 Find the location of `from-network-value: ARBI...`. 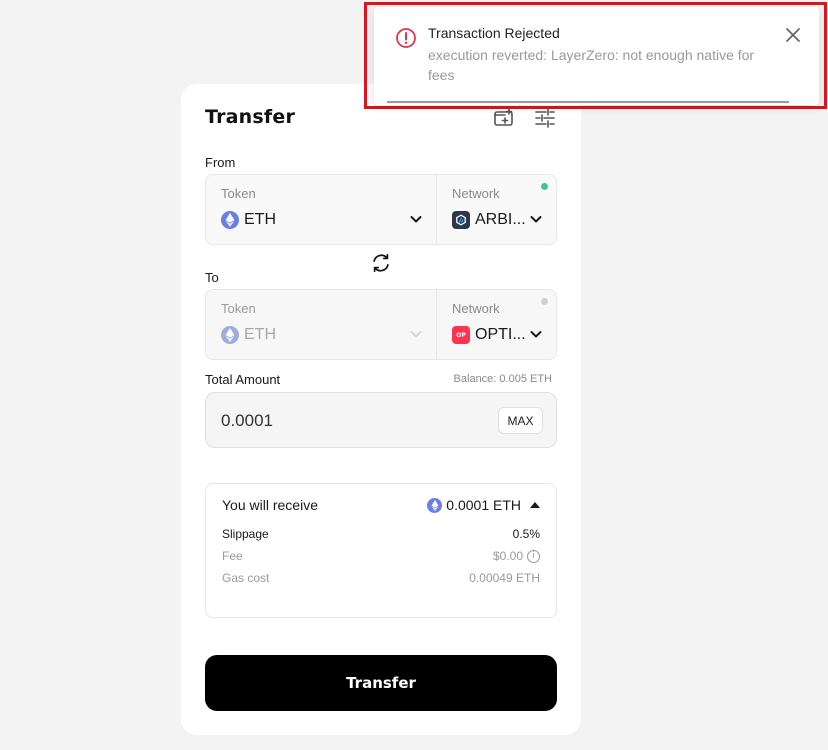

from-network-value: ARBI... is located at coordinates (489, 220).